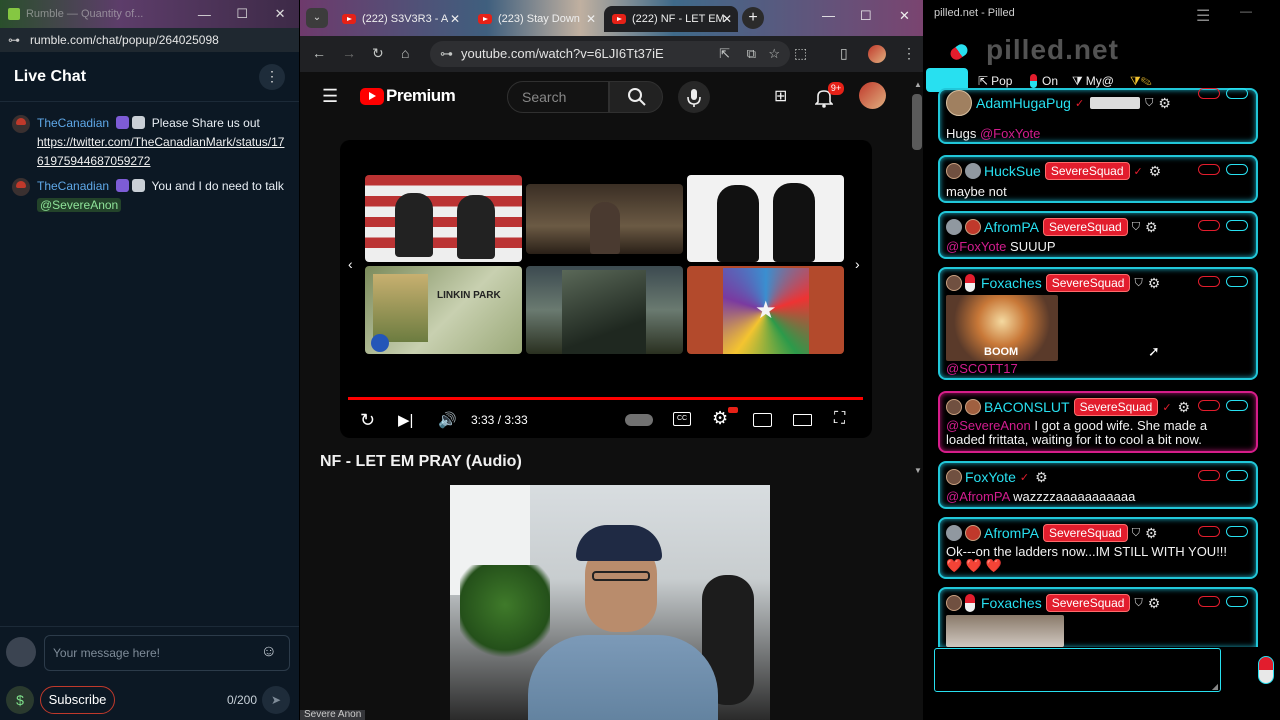 The image size is (1280, 720). I want to click on autoplay-toggle, so click(639, 420).